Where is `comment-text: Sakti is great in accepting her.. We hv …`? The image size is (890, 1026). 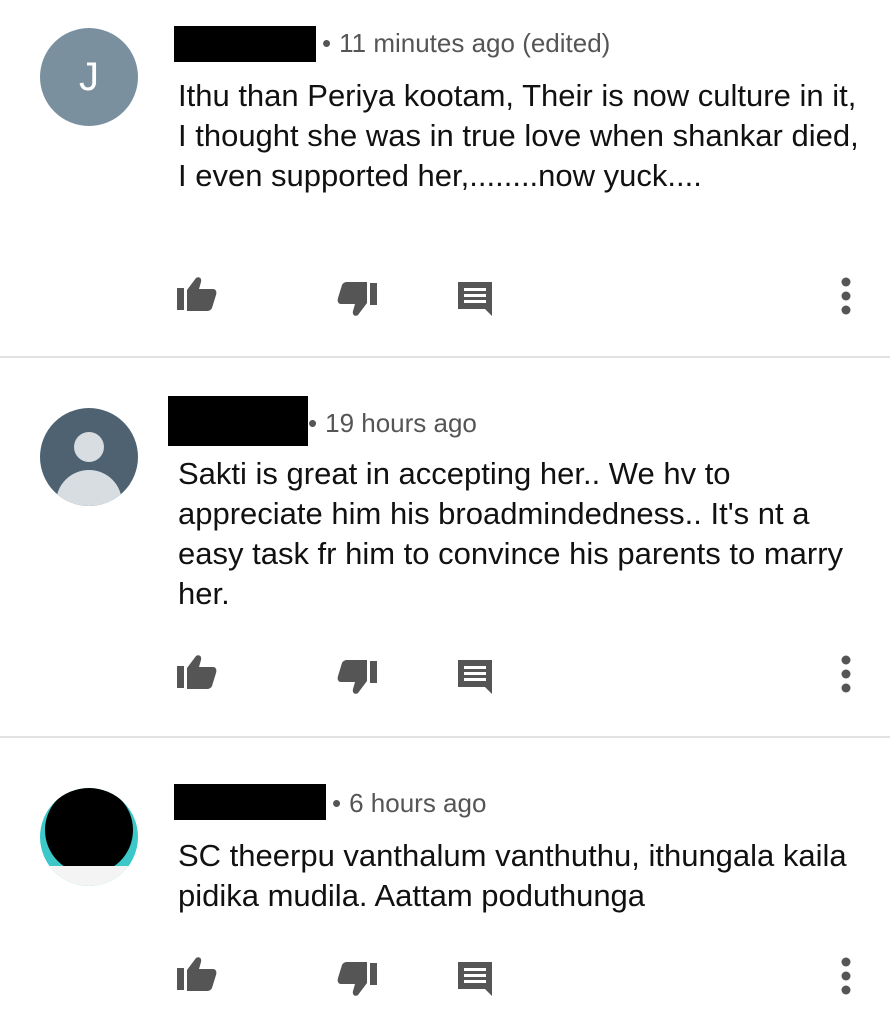 comment-text: Sakti is great in accepting her.. We hv … is located at coordinates (511, 533).